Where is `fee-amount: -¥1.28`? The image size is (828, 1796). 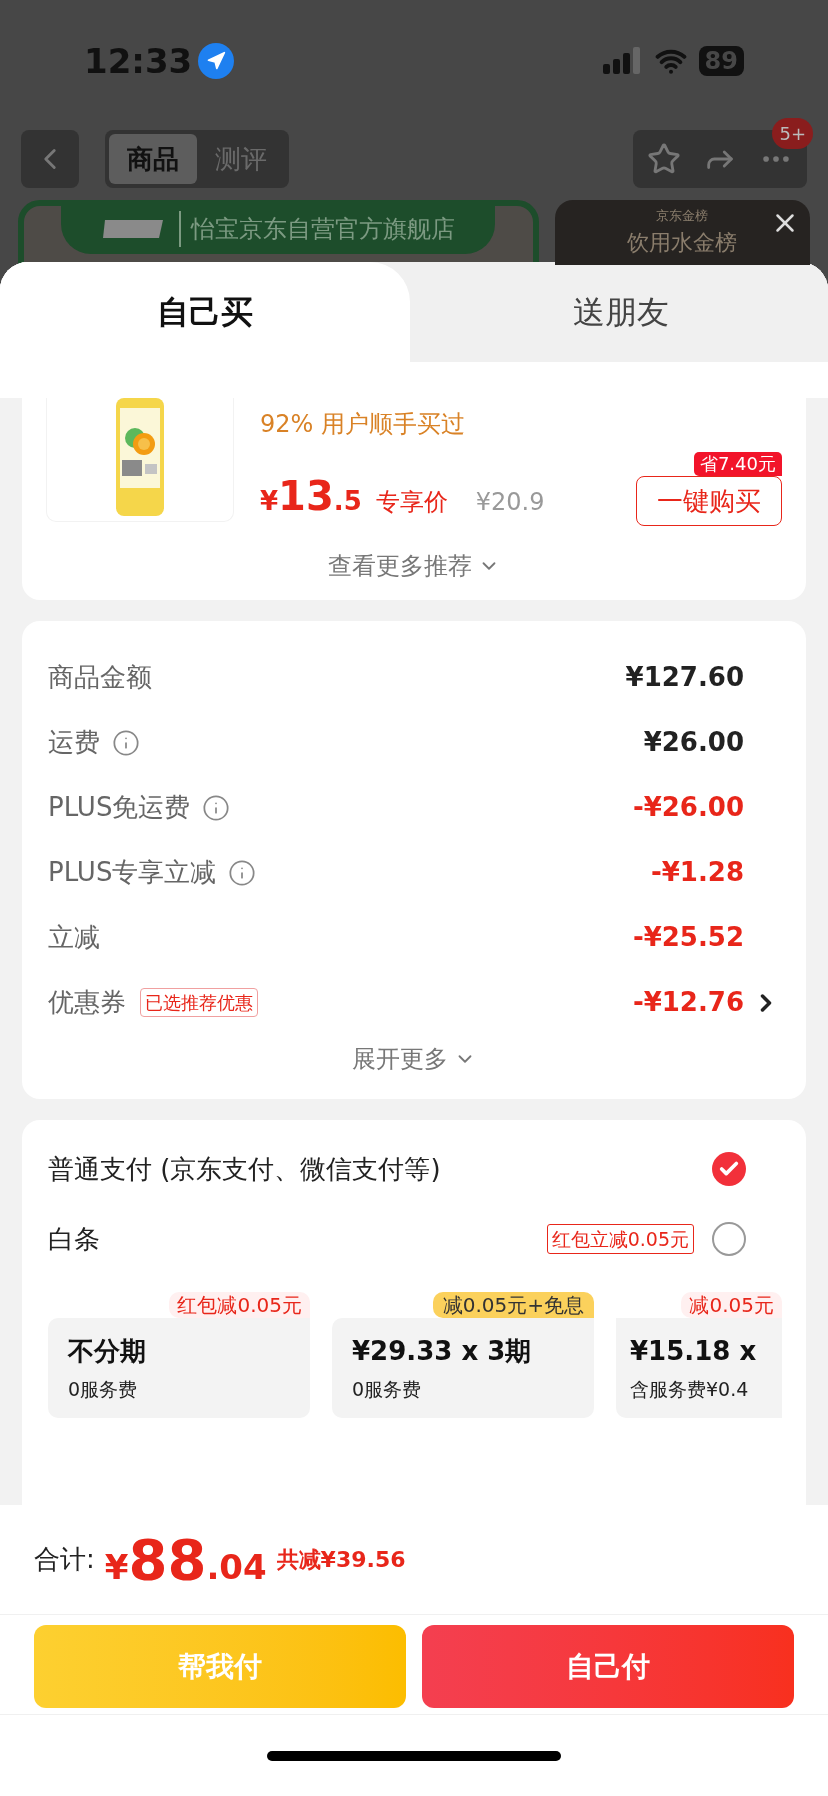 fee-amount: -¥1.28 is located at coordinates (697, 872).